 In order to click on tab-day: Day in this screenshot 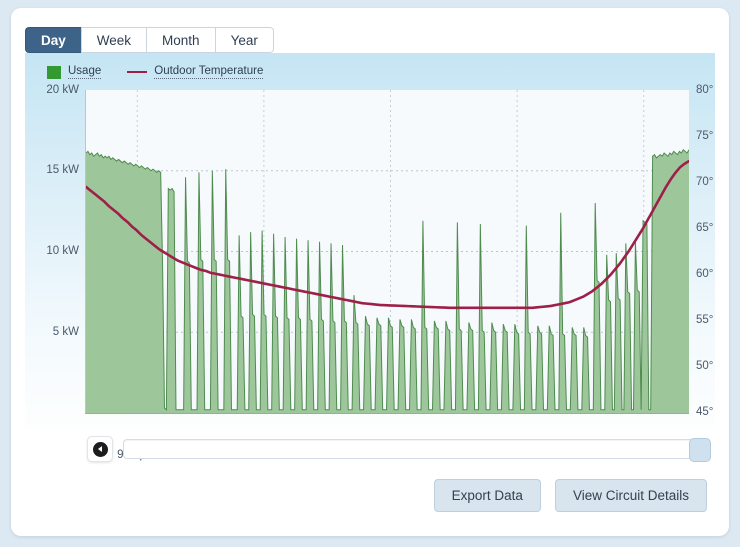, I will do `click(53, 40)`.